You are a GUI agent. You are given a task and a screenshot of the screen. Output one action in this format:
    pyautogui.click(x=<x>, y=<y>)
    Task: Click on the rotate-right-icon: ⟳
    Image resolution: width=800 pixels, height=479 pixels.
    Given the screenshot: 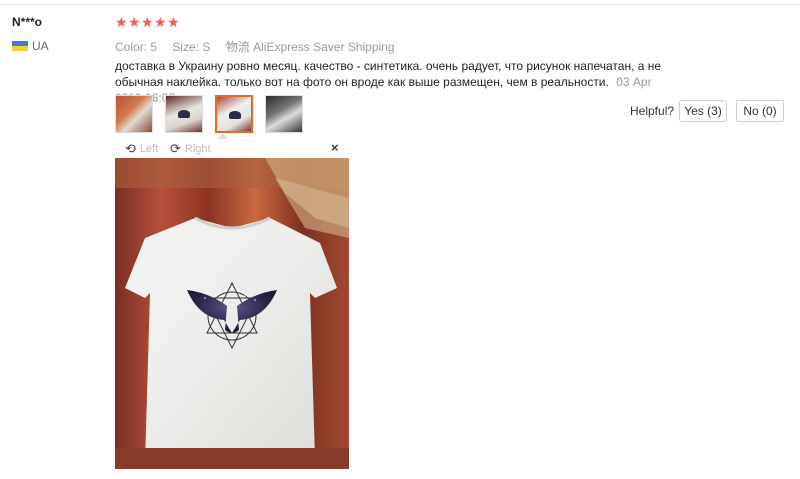 What is the action you would take?
    pyautogui.click(x=175, y=148)
    